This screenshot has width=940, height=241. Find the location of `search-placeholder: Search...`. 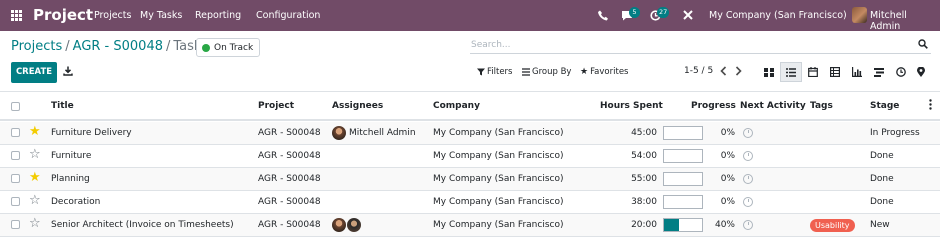

search-placeholder: Search... is located at coordinates (491, 45).